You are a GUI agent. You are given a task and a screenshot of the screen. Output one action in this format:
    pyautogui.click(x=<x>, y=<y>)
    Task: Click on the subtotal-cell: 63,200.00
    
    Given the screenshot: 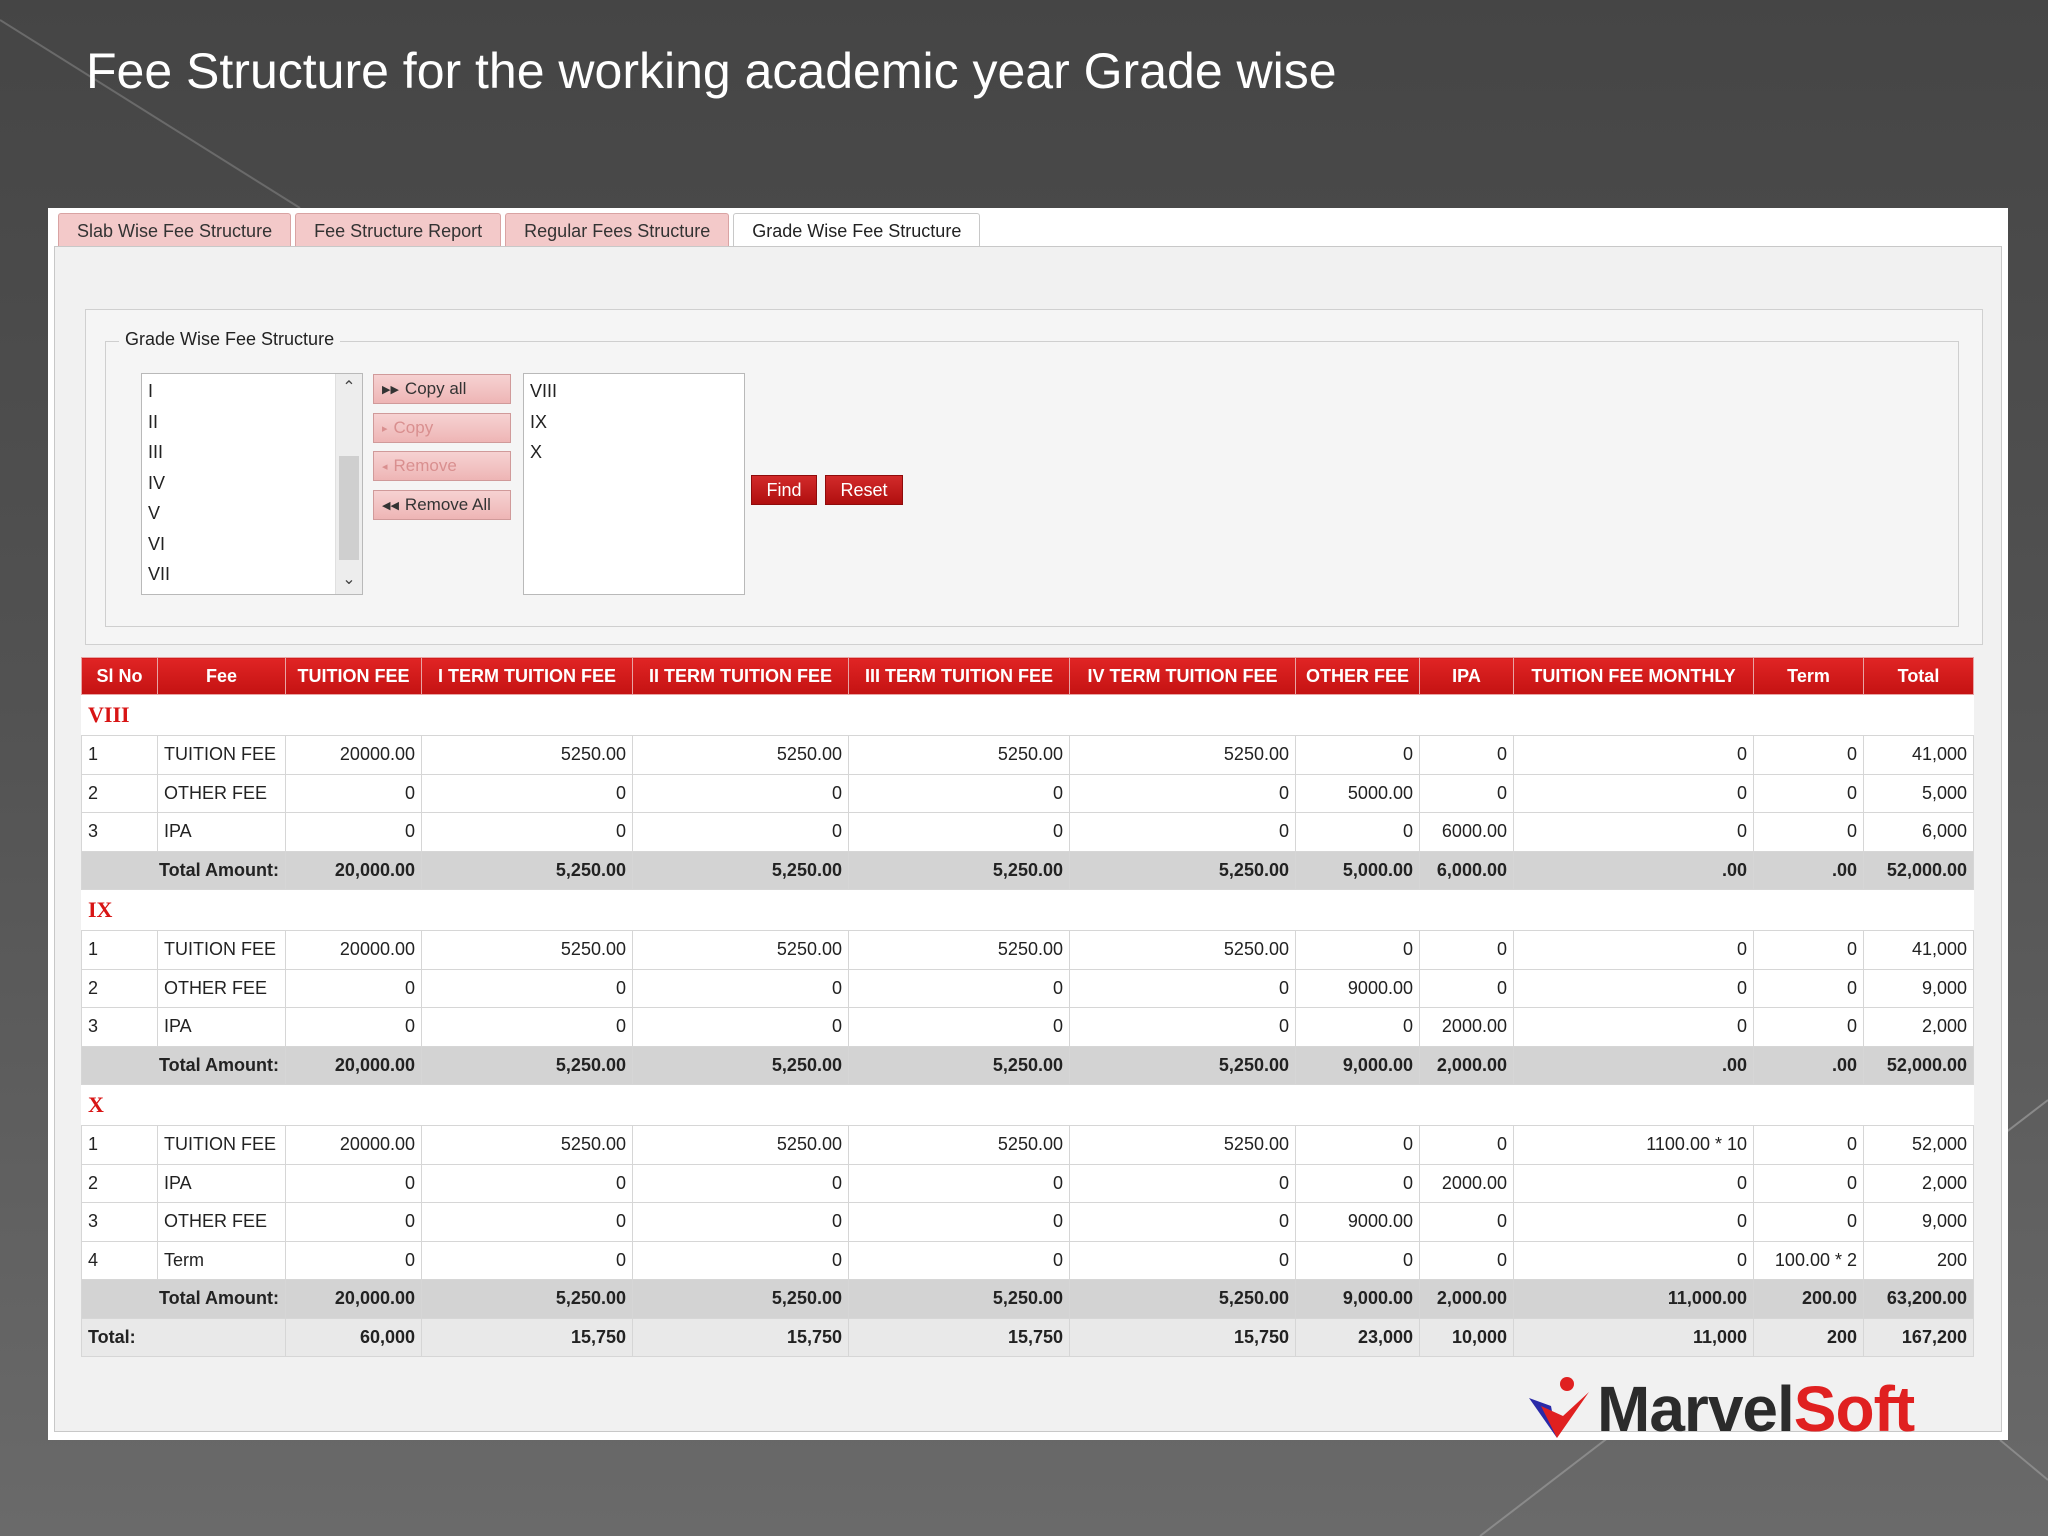 What is the action you would take?
    pyautogui.click(x=1918, y=1299)
    